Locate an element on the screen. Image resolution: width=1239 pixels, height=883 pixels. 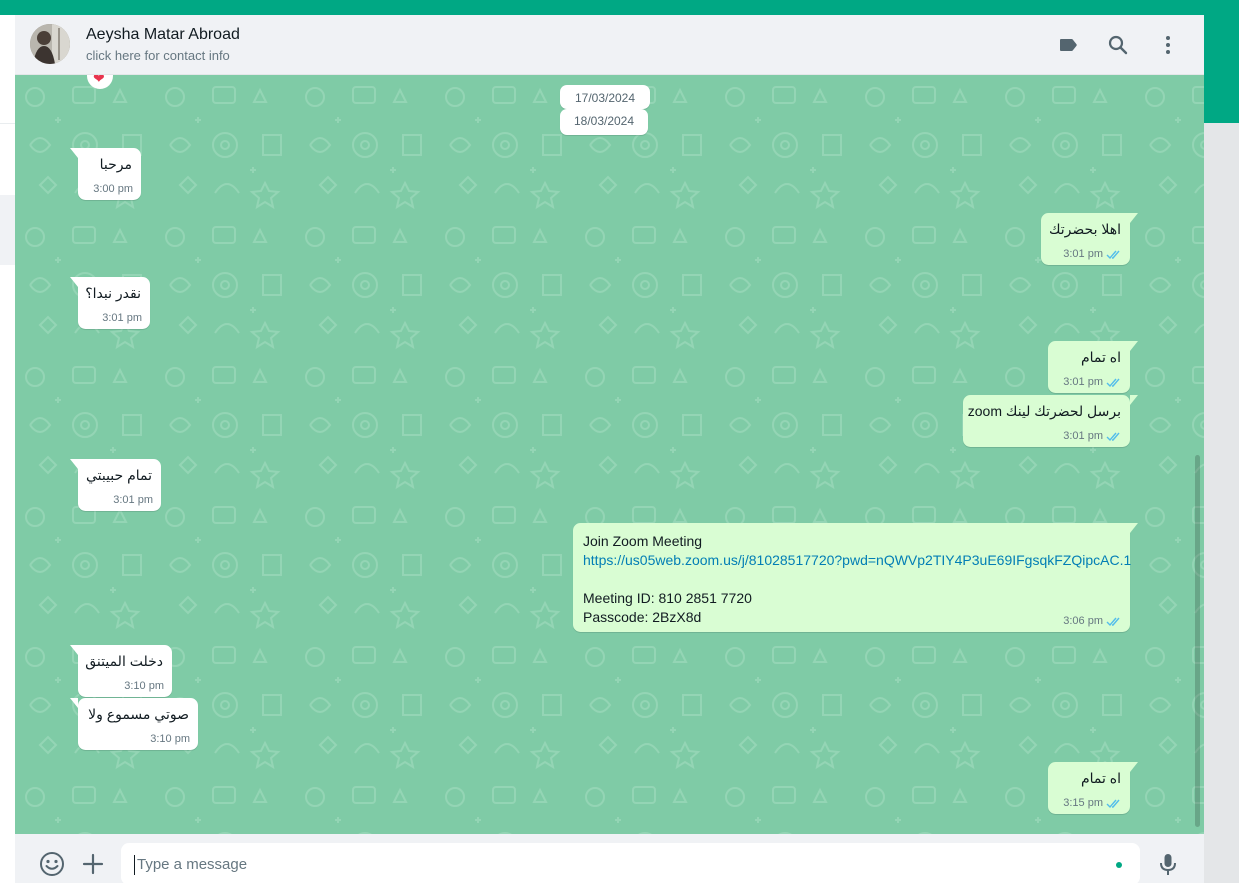
meeting-id: Meeting ID: 810 2851 7720 is located at coordinates (667, 598).